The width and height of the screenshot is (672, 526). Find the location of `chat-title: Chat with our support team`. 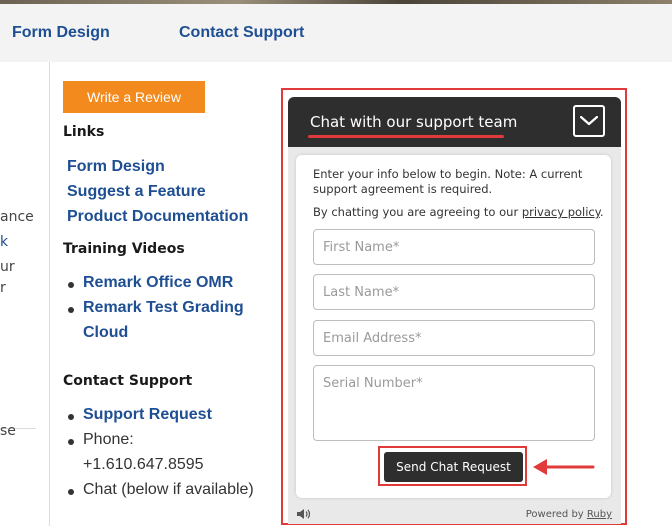

chat-title: Chat with our support team is located at coordinates (414, 122).